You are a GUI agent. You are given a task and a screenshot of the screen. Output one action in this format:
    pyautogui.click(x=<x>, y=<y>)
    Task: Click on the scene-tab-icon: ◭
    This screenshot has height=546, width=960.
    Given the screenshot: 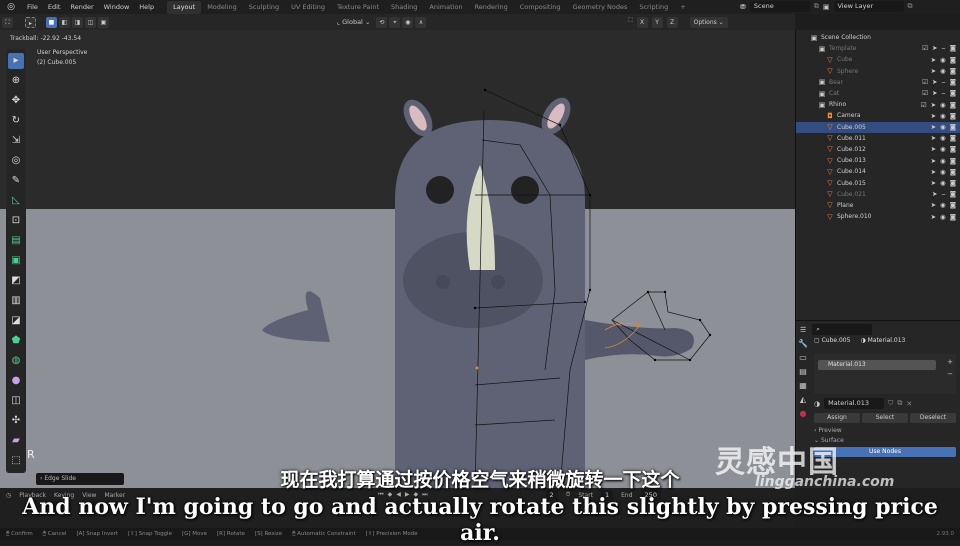 What is the action you would take?
    pyautogui.click(x=803, y=399)
    